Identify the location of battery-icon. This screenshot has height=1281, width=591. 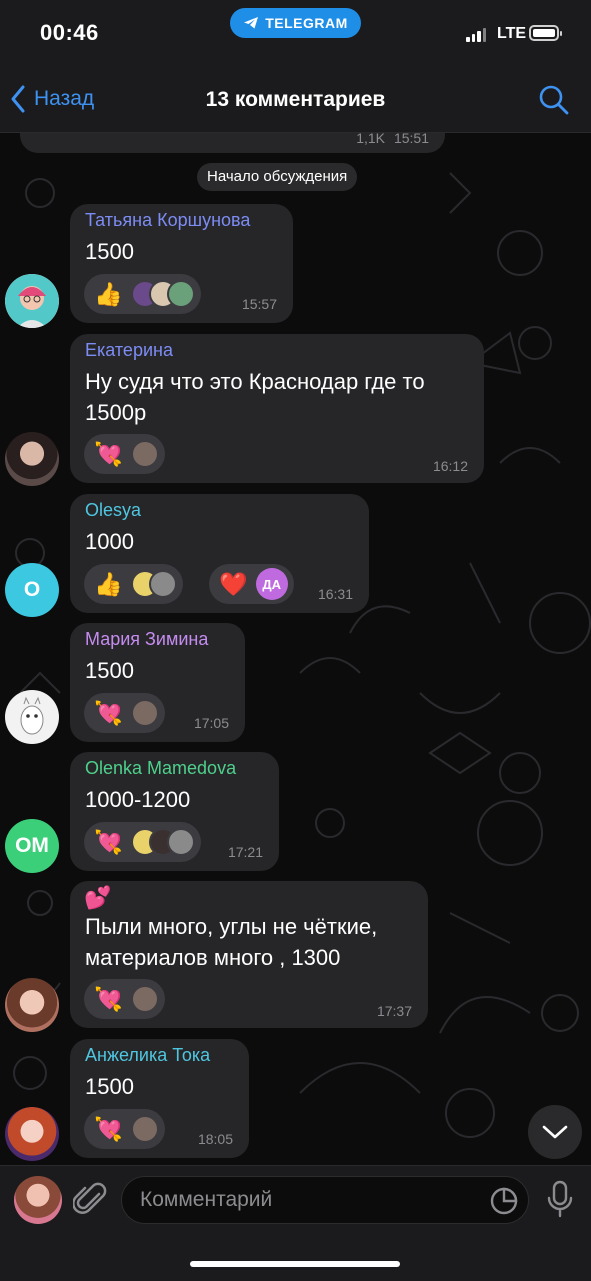
(545, 33).